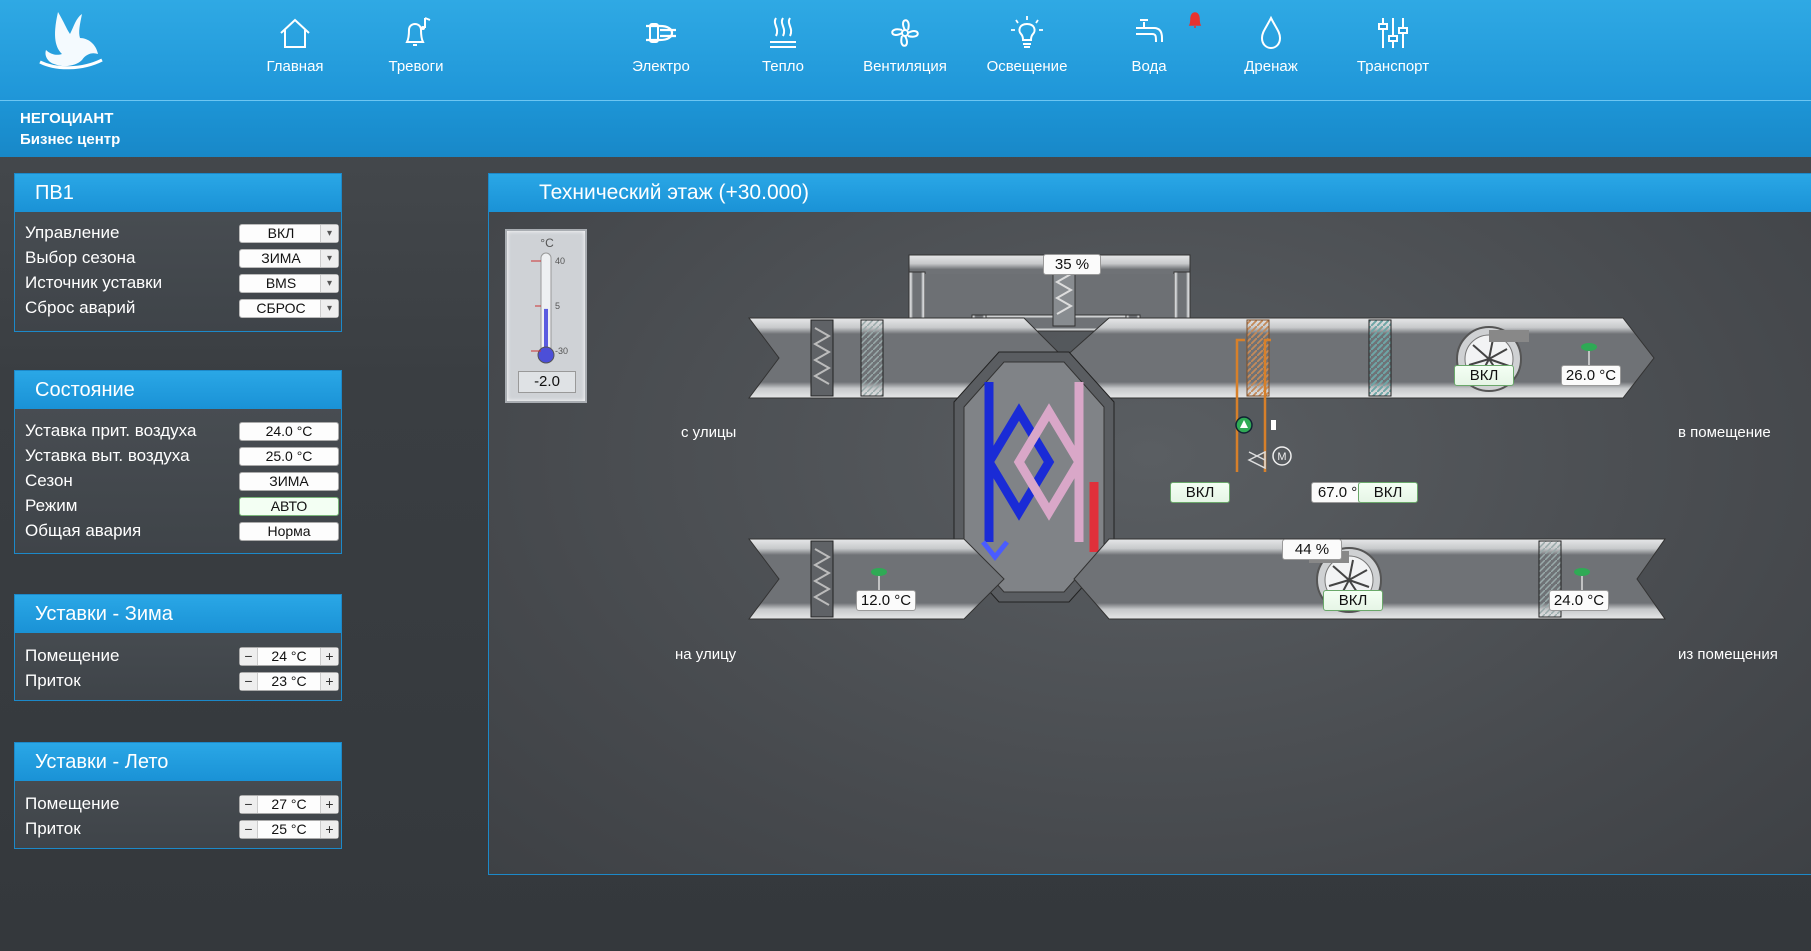 The width and height of the screenshot is (1811, 951). Describe the element at coordinates (178, 762) in the screenshot. I see `panel-summer-title: Уставки - Лето` at that location.